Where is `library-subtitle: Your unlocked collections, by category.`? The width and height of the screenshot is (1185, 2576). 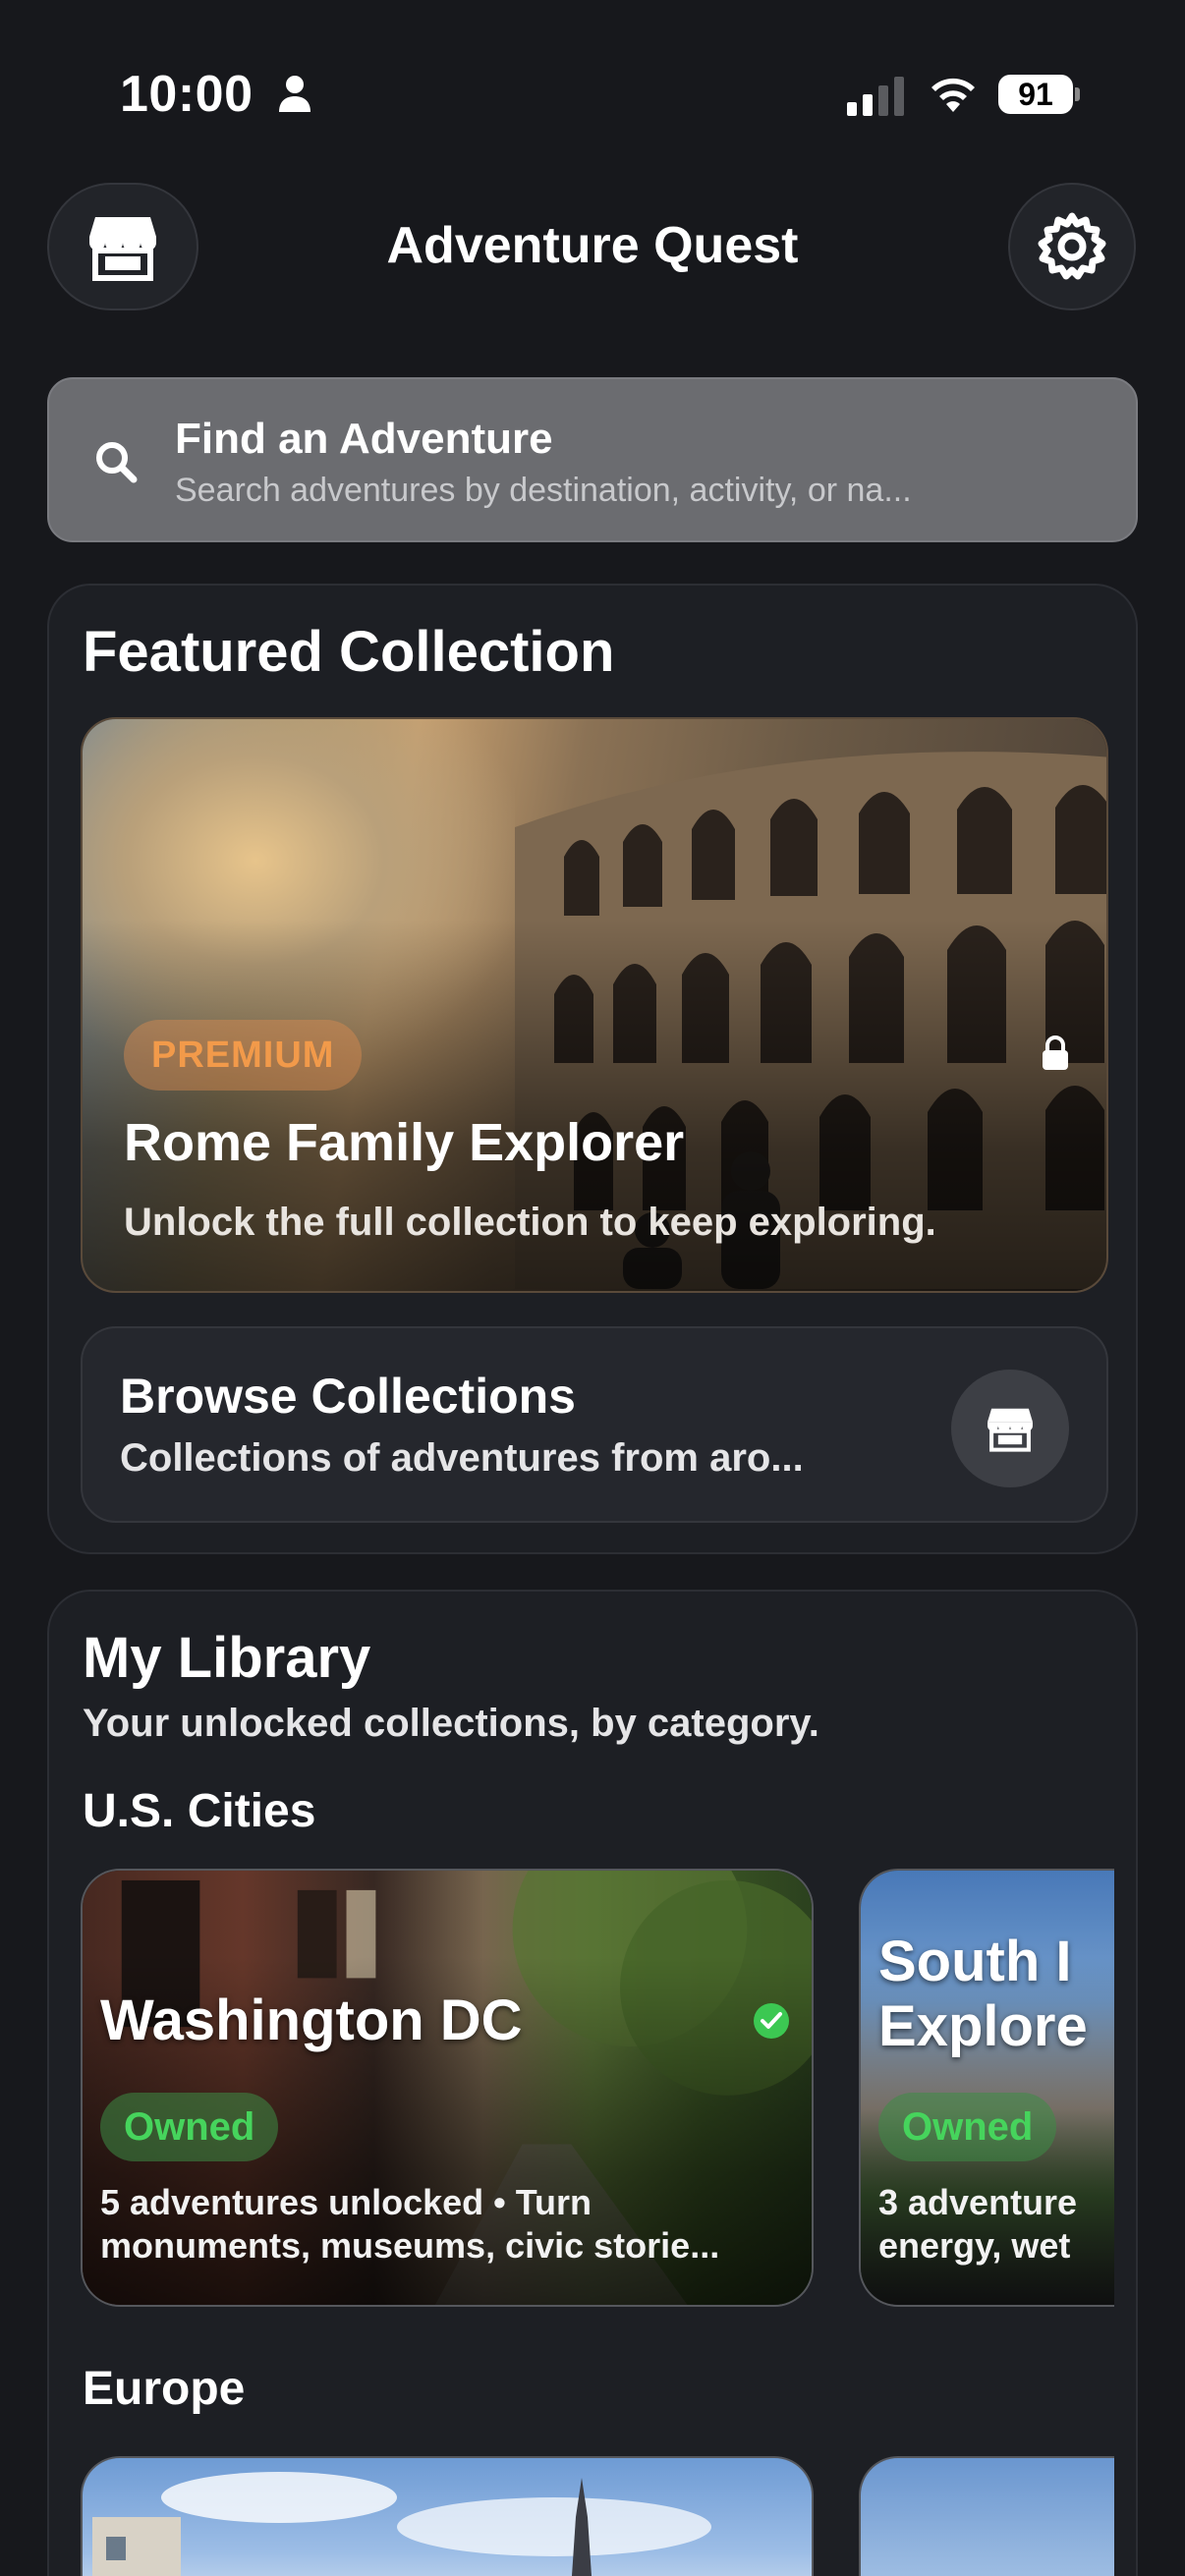
library-subtitle: Your unlocked collections, by category. is located at coordinates (451, 1723).